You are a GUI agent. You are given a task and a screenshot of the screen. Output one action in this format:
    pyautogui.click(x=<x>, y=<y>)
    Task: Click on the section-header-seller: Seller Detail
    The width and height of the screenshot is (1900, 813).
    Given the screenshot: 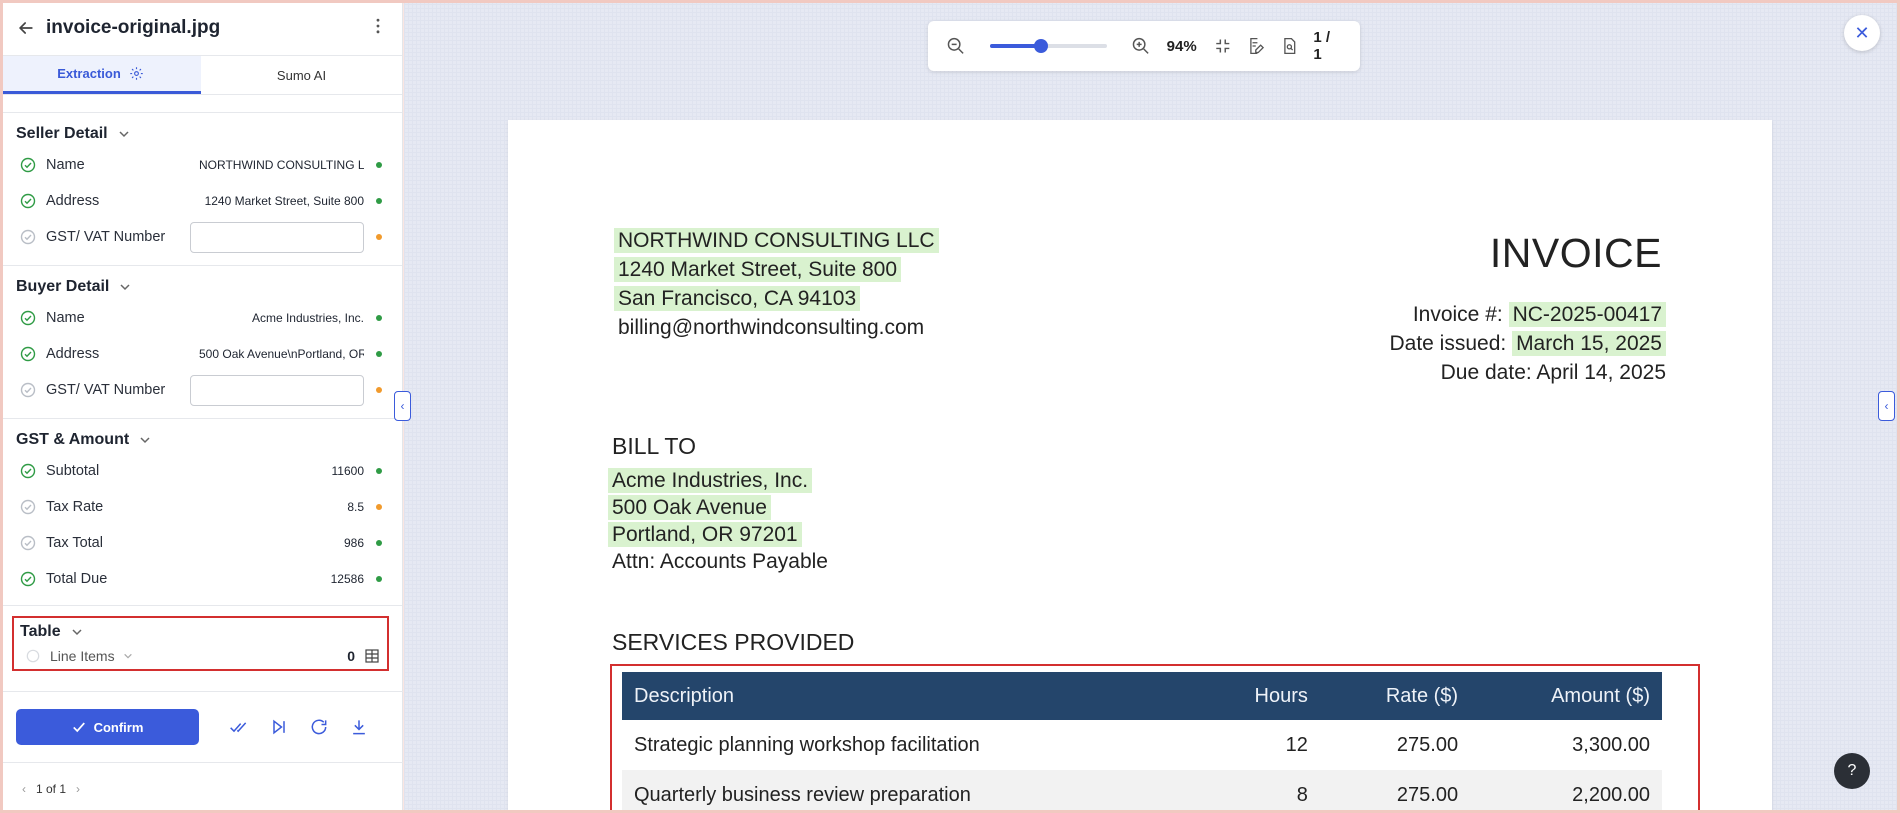 What is the action you would take?
    pyautogui.click(x=201, y=134)
    